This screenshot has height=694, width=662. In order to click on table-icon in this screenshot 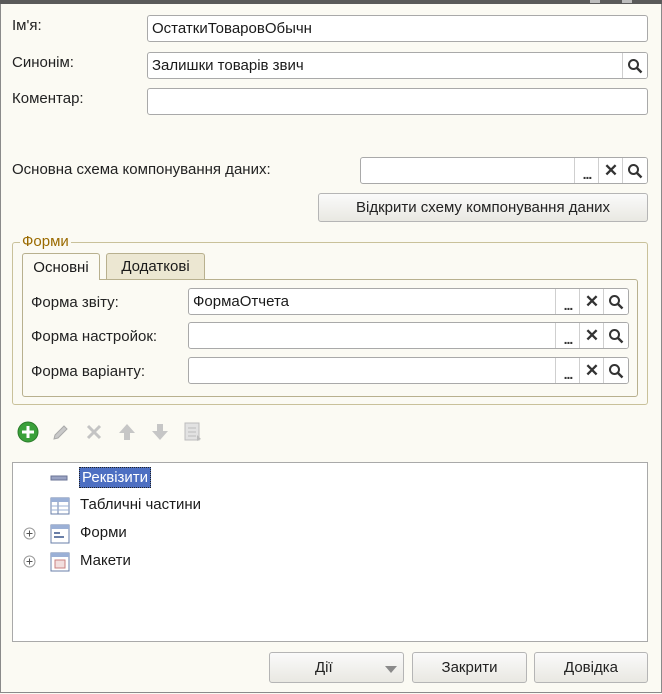, I will do `click(60, 506)`.